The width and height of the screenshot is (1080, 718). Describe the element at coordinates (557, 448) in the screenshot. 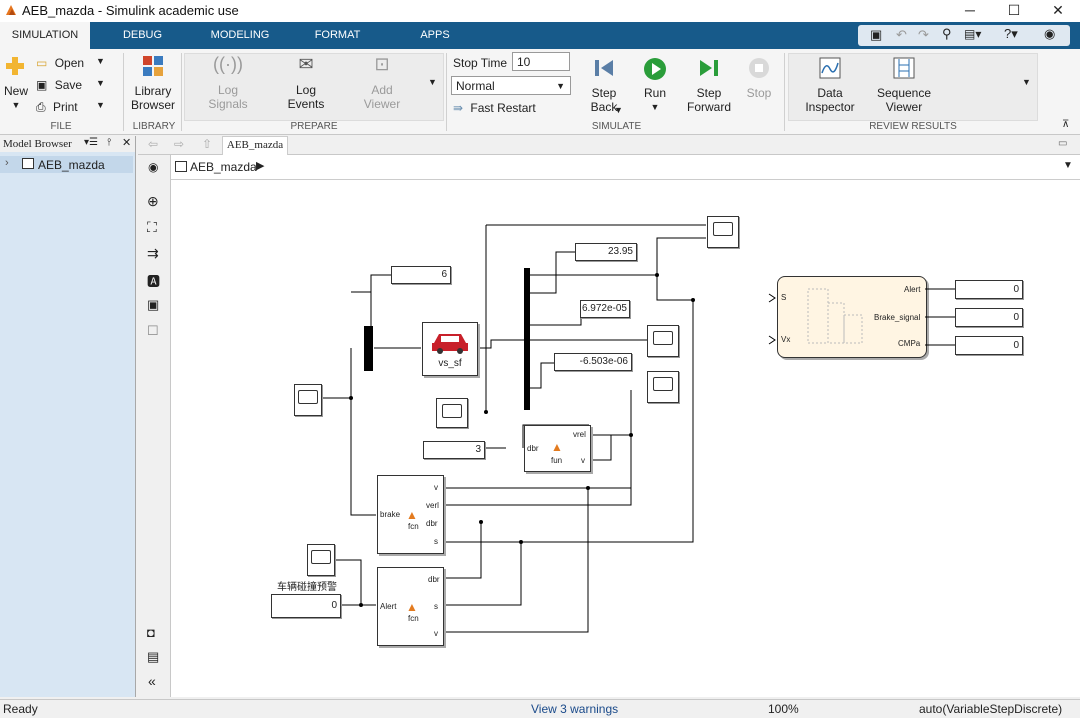

I see `fun-matlab-block: dbr vrel v ▲ fun` at that location.